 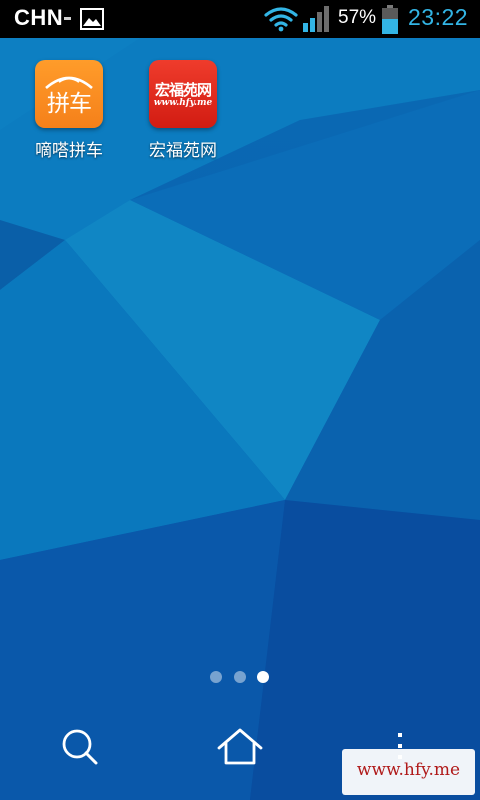 I want to click on didi-carpool-icon: 拼车, so click(x=69, y=94).